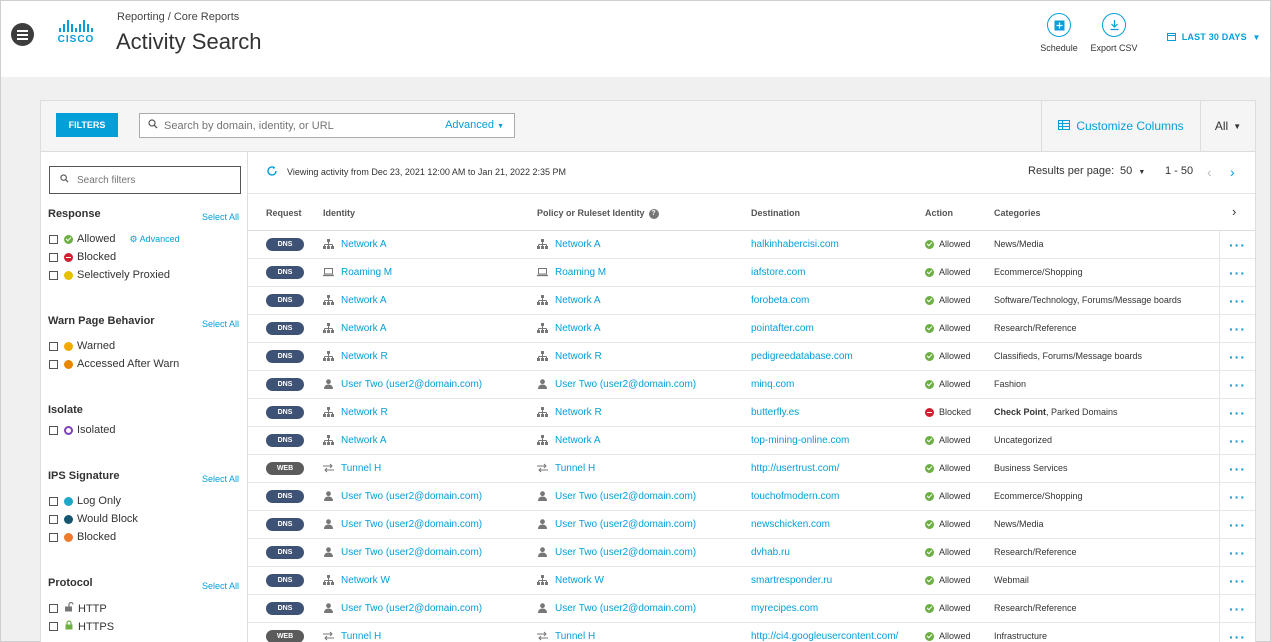 This screenshot has height=642, width=1271. What do you see at coordinates (82, 346) in the screenshot?
I see `filter-warned: Warned` at bounding box center [82, 346].